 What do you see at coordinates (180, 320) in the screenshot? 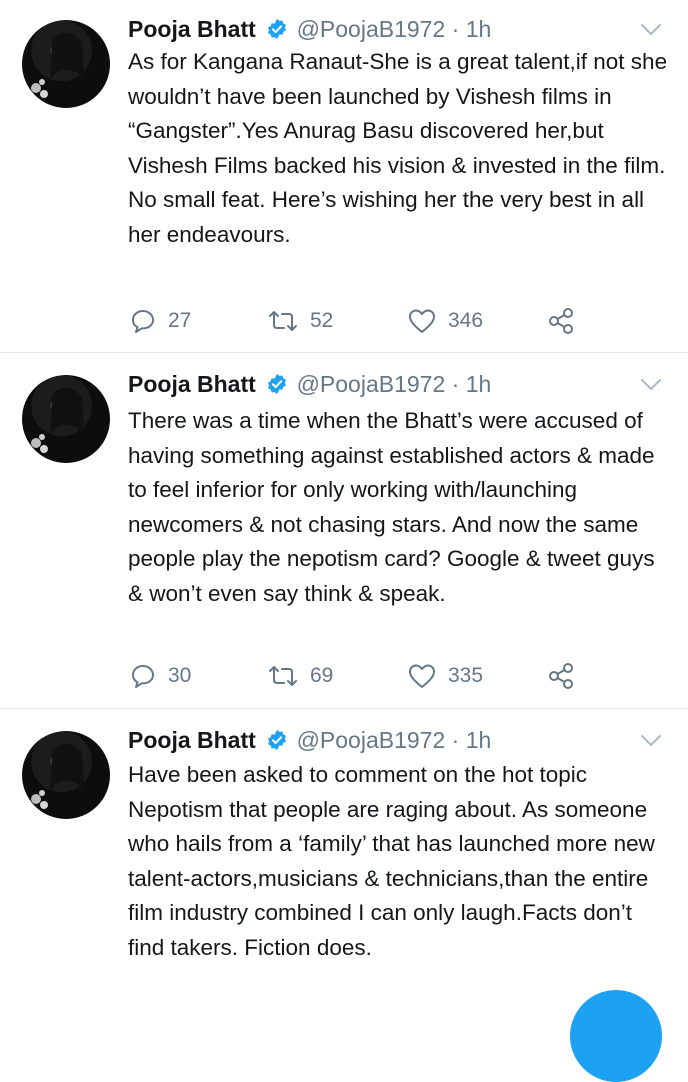
I see `reply-count: 27` at bounding box center [180, 320].